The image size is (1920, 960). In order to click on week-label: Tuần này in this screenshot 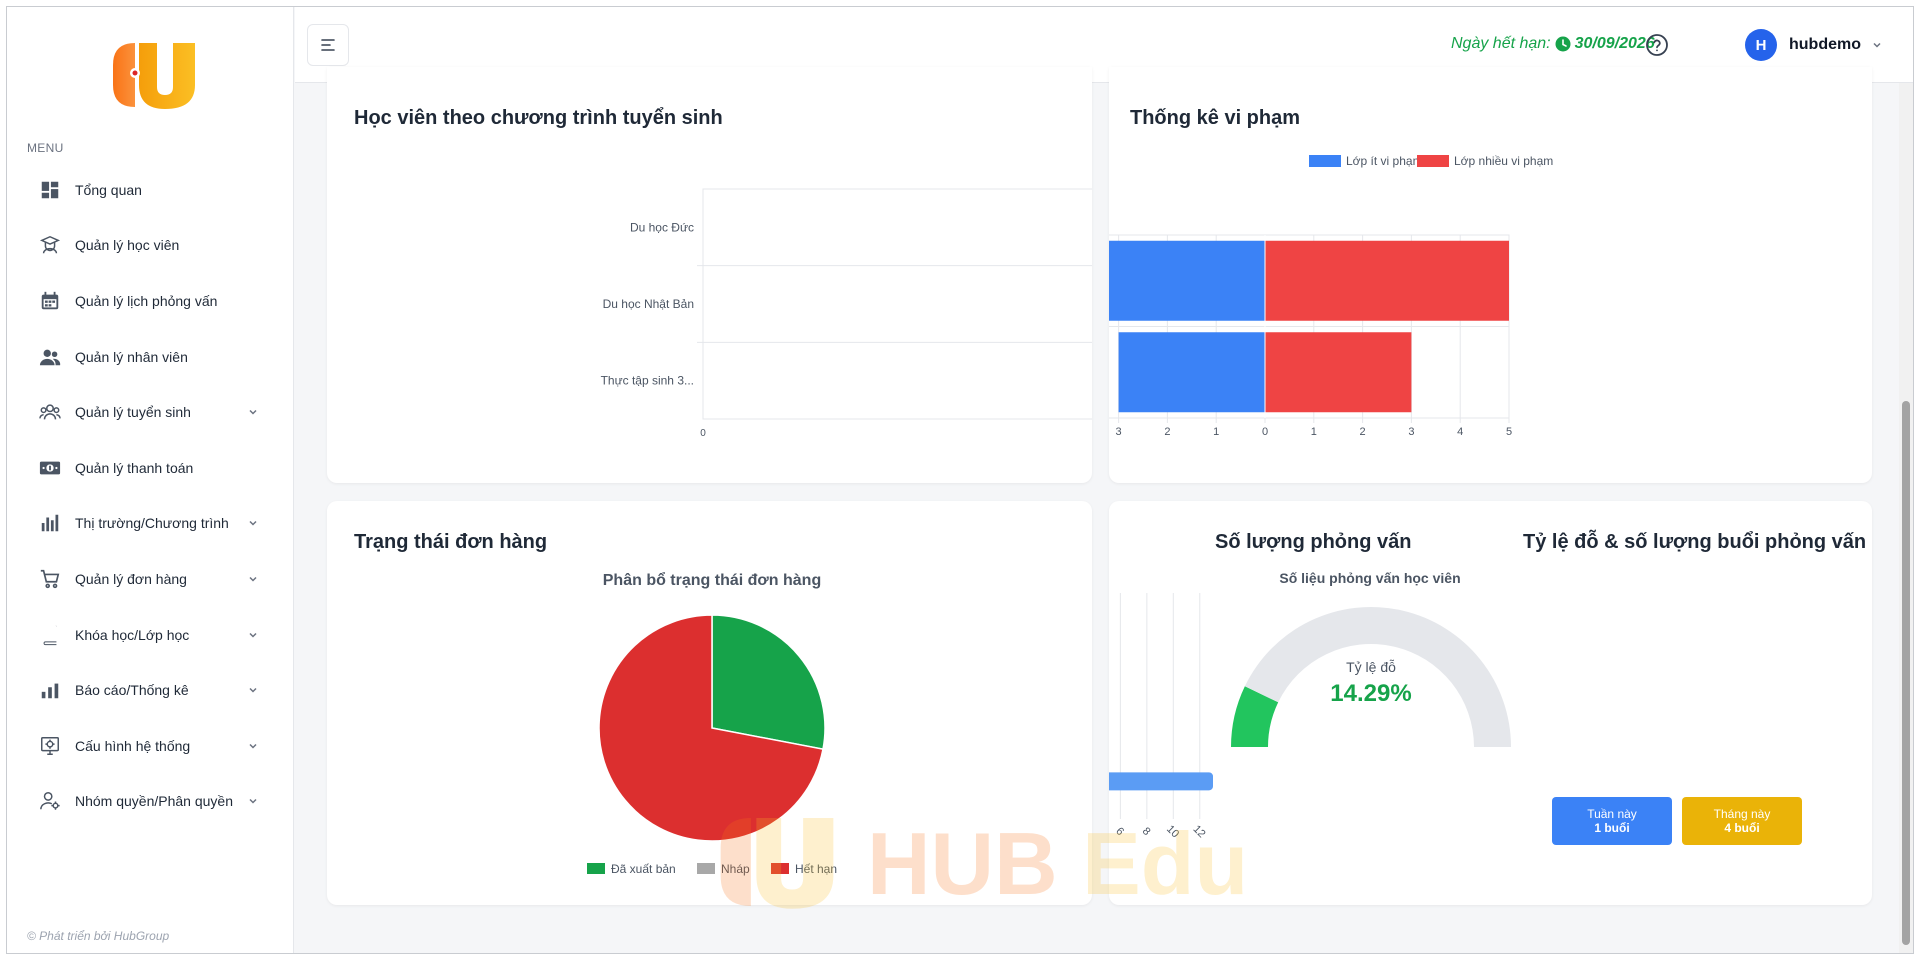, I will do `click(1612, 814)`.